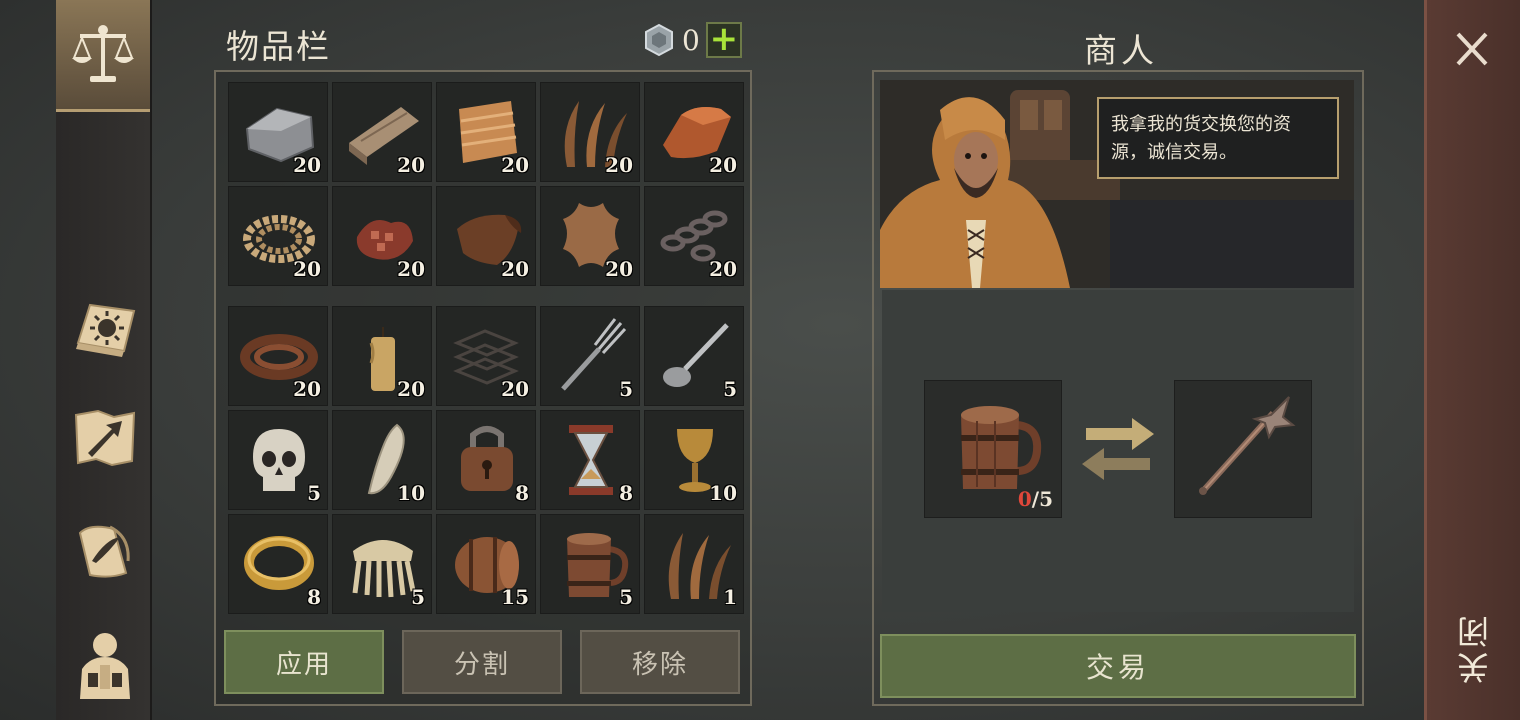 Image resolution: width=1520 pixels, height=720 pixels. I want to click on trade-give-slot: 0/5, so click(993, 449).